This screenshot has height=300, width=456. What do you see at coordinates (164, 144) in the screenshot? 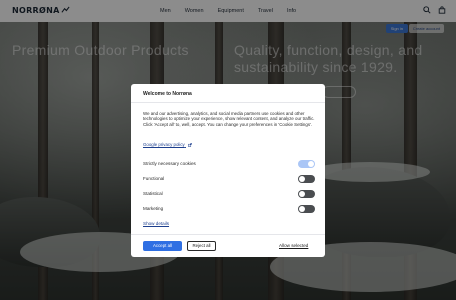
I see `privacy-policy-label: Google privacy policy` at bounding box center [164, 144].